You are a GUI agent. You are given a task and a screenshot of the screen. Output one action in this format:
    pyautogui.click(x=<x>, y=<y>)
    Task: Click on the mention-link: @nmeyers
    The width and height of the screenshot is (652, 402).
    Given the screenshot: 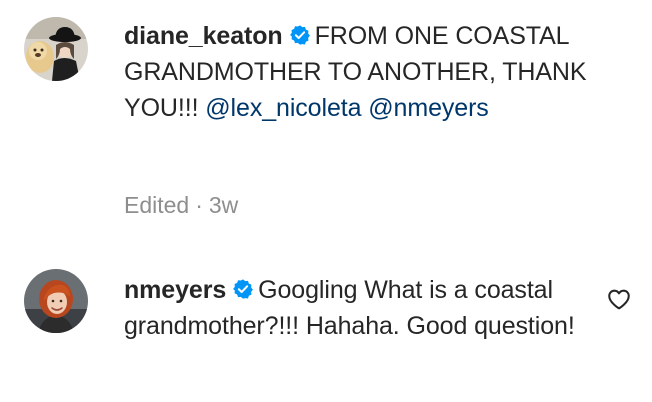 What is the action you would take?
    pyautogui.click(x=428, y=108)
    